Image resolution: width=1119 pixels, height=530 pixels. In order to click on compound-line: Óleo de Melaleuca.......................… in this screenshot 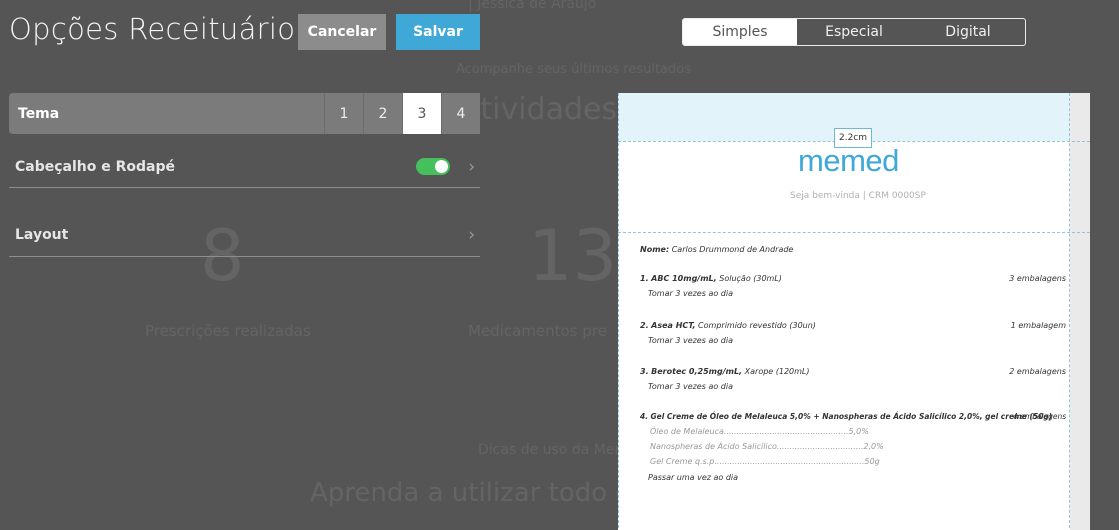, I will do `click(759, 431)`.